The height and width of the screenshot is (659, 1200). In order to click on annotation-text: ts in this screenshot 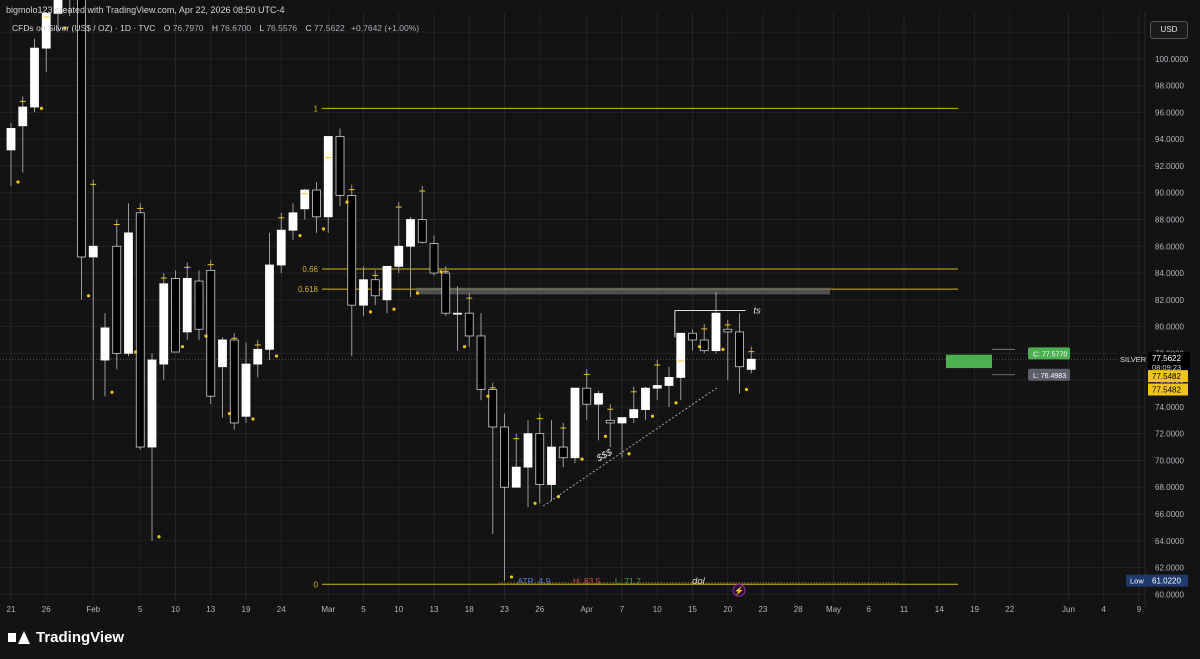, I will do `click(757, 311)`.